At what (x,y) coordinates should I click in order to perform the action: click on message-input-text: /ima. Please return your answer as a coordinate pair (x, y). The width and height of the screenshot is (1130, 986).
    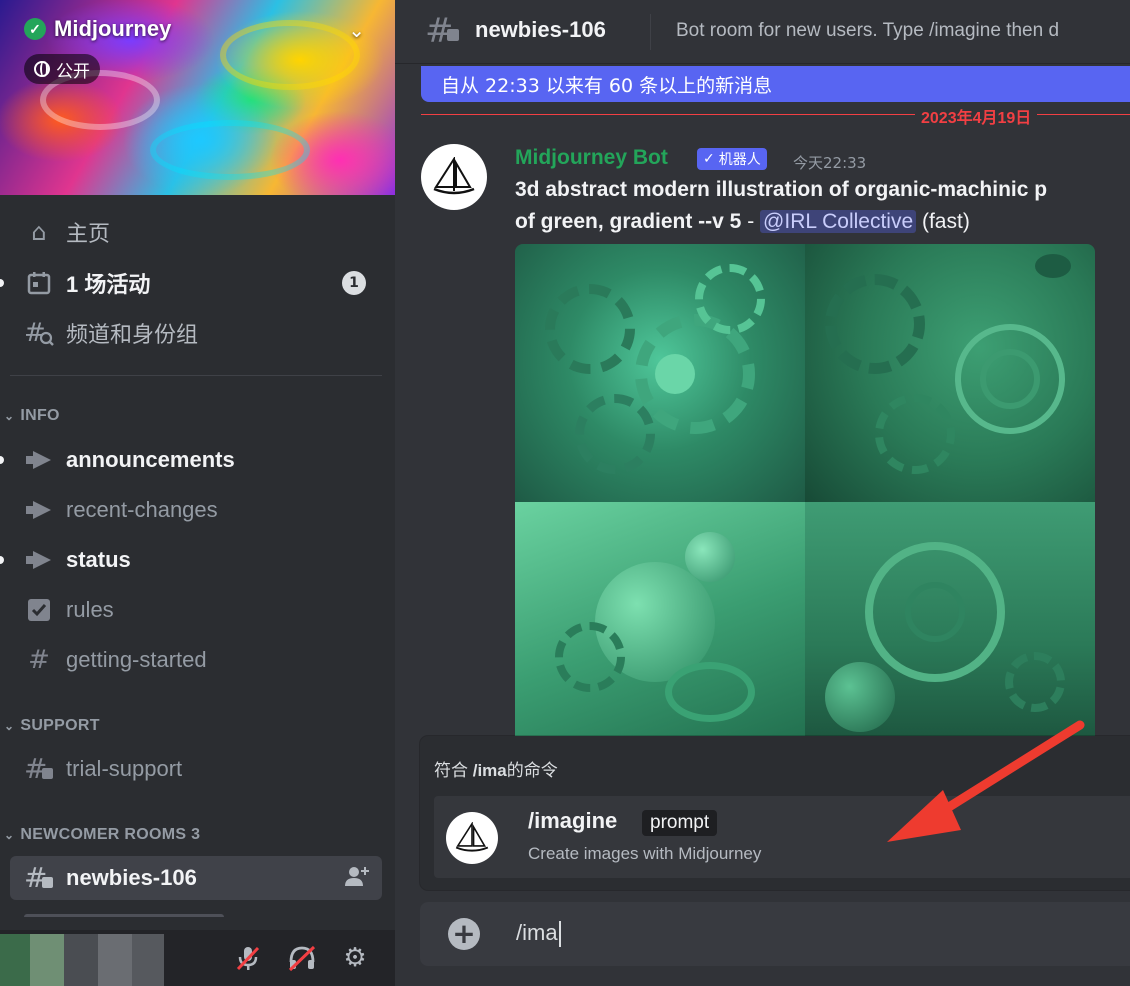
    Looking at the image, I should click on (538, 934).